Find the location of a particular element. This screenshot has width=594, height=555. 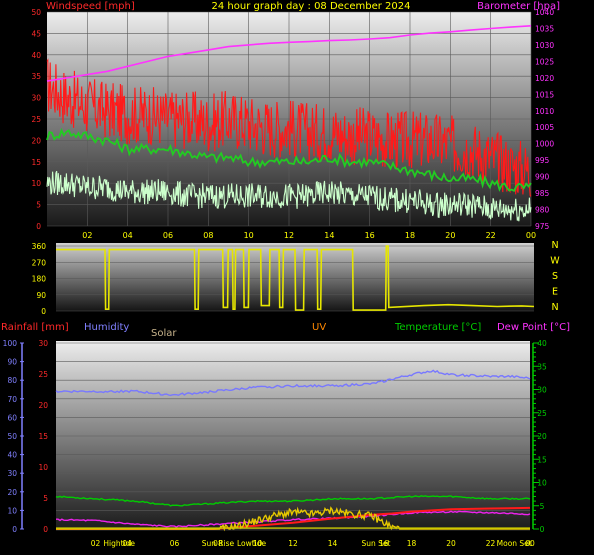

humidity-tick-label: 50 is located at coordinates (12, 436).